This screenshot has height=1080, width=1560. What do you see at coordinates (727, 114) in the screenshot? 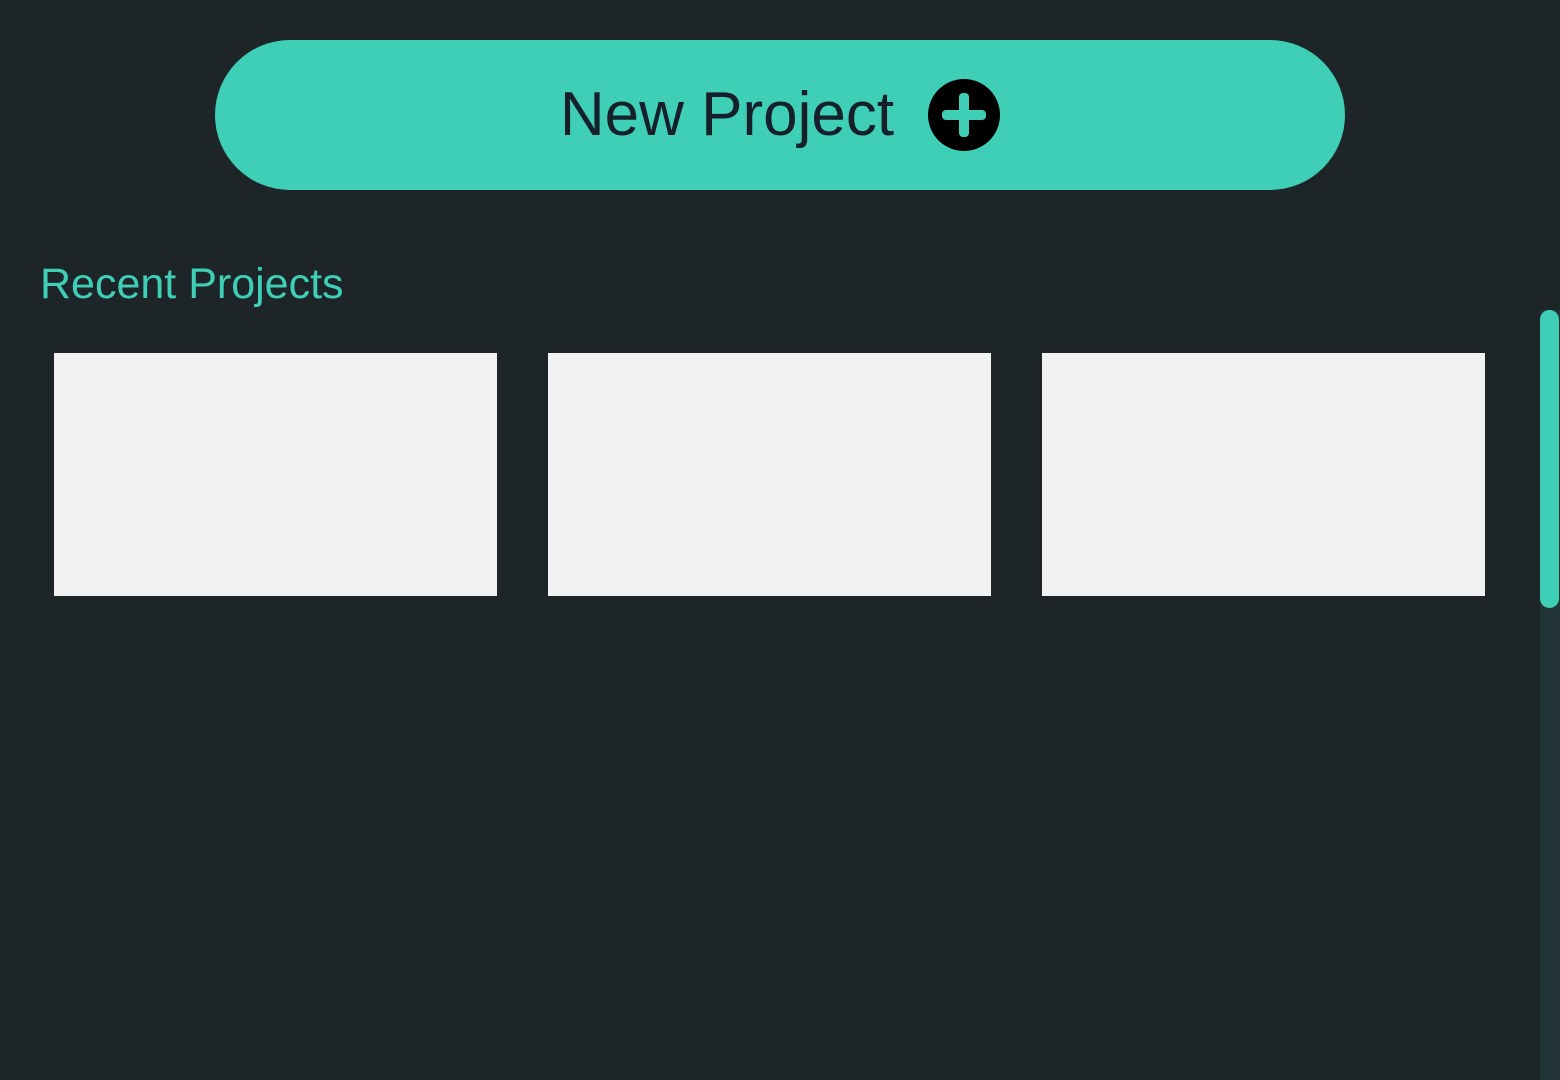
I see `new-project-label: New Project` at bounding box center [727, 114].